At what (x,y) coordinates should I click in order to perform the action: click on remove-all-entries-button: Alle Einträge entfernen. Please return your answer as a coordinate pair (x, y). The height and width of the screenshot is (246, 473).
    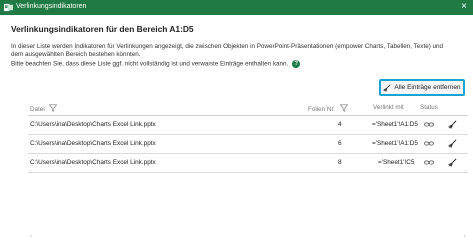
    Looking at the image, I should click on (422, 87).